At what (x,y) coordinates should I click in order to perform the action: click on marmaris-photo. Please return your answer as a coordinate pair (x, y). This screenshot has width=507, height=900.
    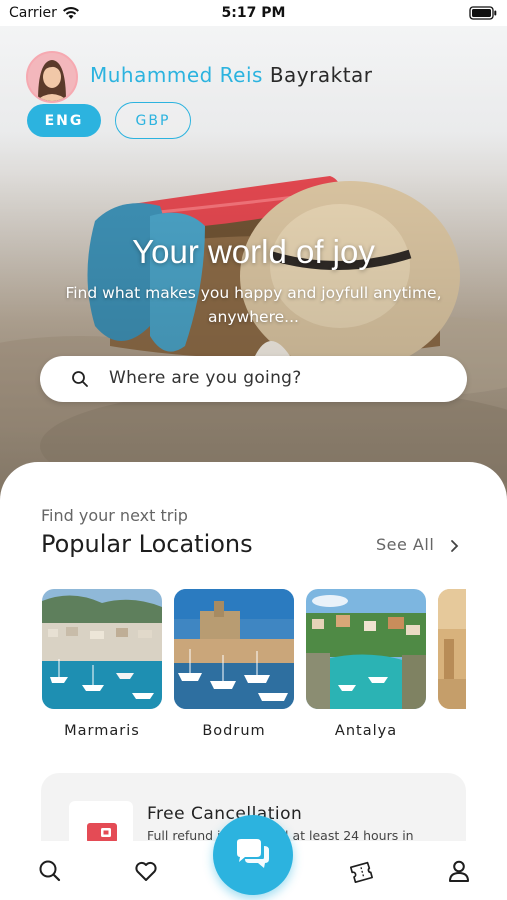
    Looking at the image, I should click on (102, 649).